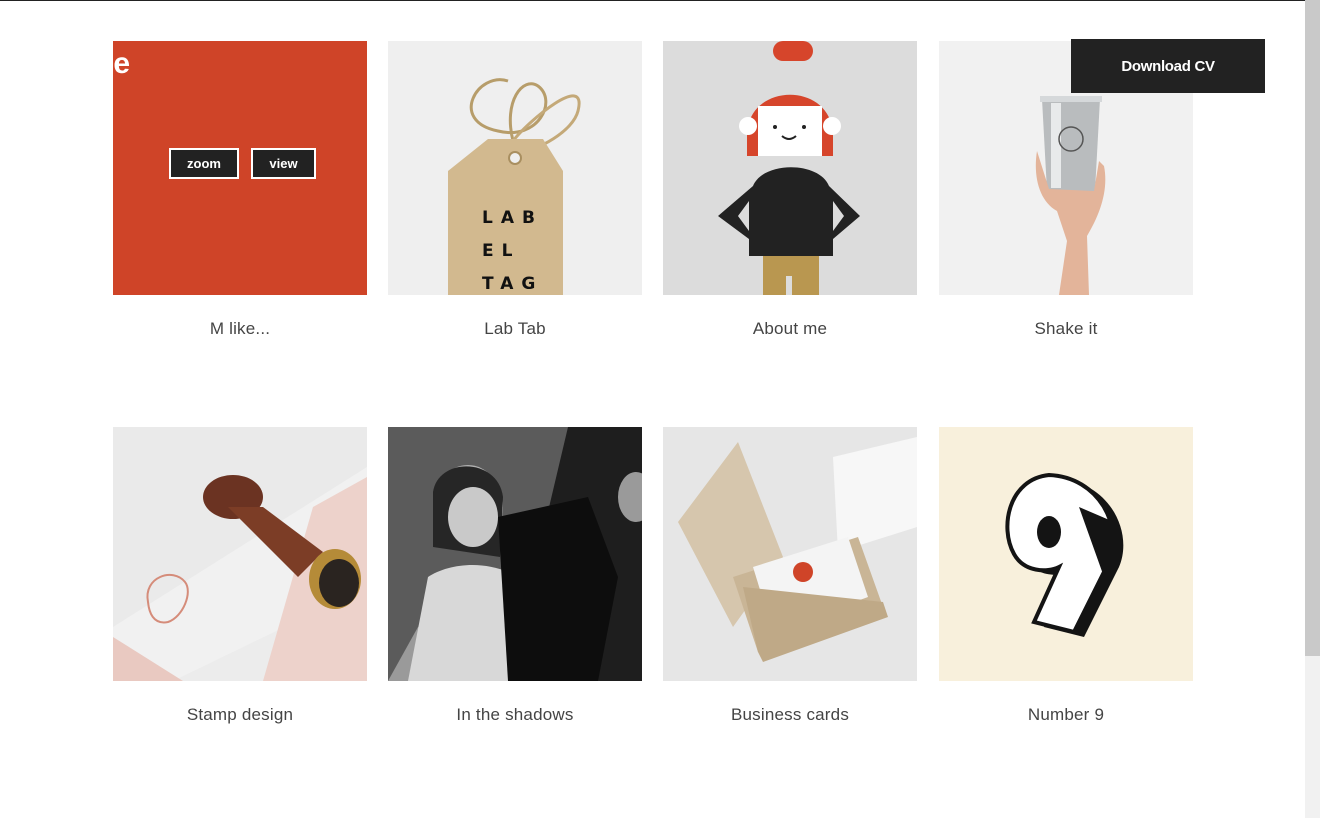 The height and width of the screenshot is (818, 1320). Describe the element at coordinates (513, 284) in the screenshot. I see `tag-line-3: TAG` at that location.